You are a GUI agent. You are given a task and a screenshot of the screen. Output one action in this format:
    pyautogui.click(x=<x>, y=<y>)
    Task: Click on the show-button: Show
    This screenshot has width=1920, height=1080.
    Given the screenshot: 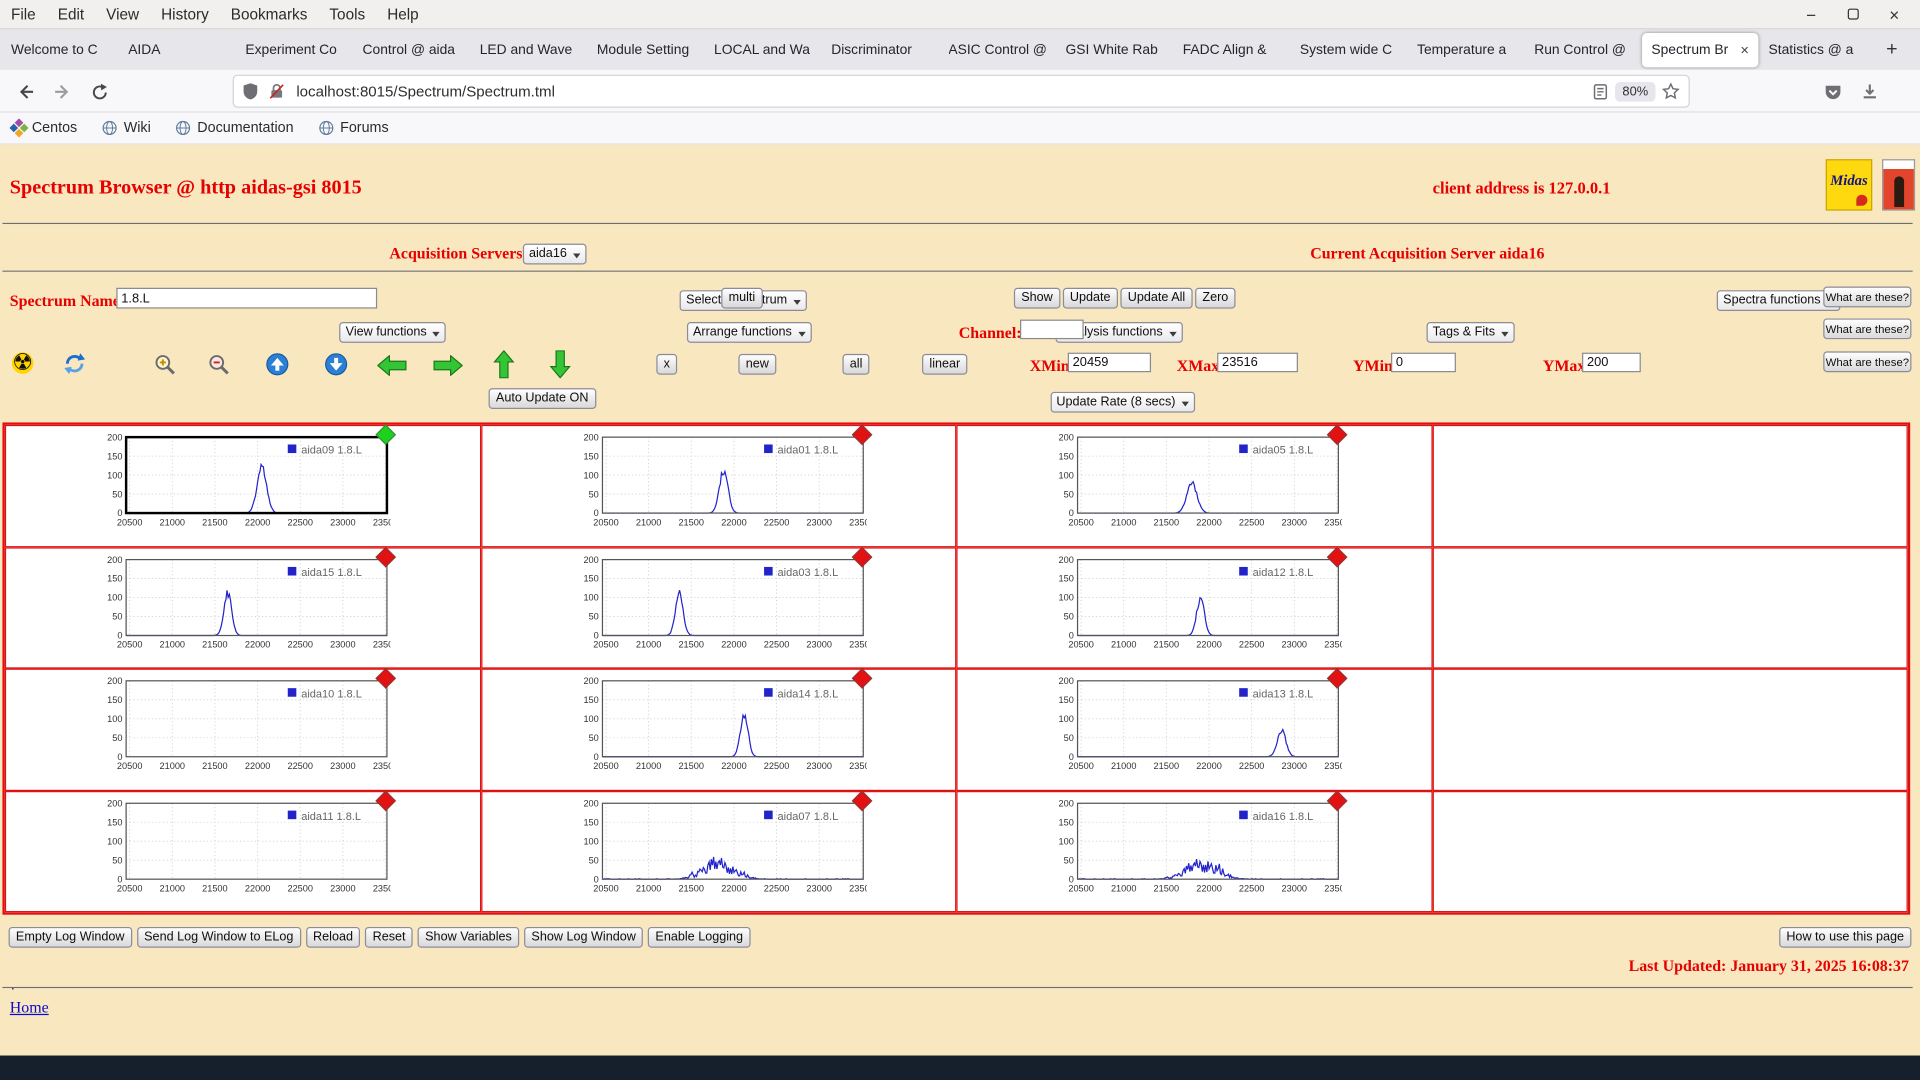 What is the action you would take?
    pyautogui.click(x=1037, y=298)
    